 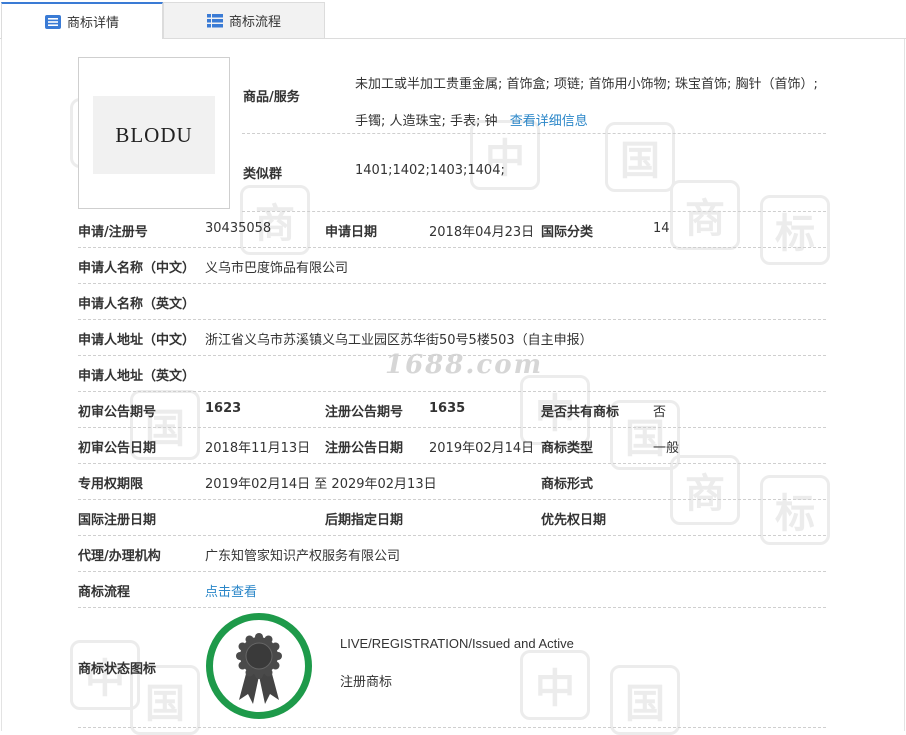 I want to click on agent-value: 广东知管家知识产权服务有限公司, so click(x=303, y=556).